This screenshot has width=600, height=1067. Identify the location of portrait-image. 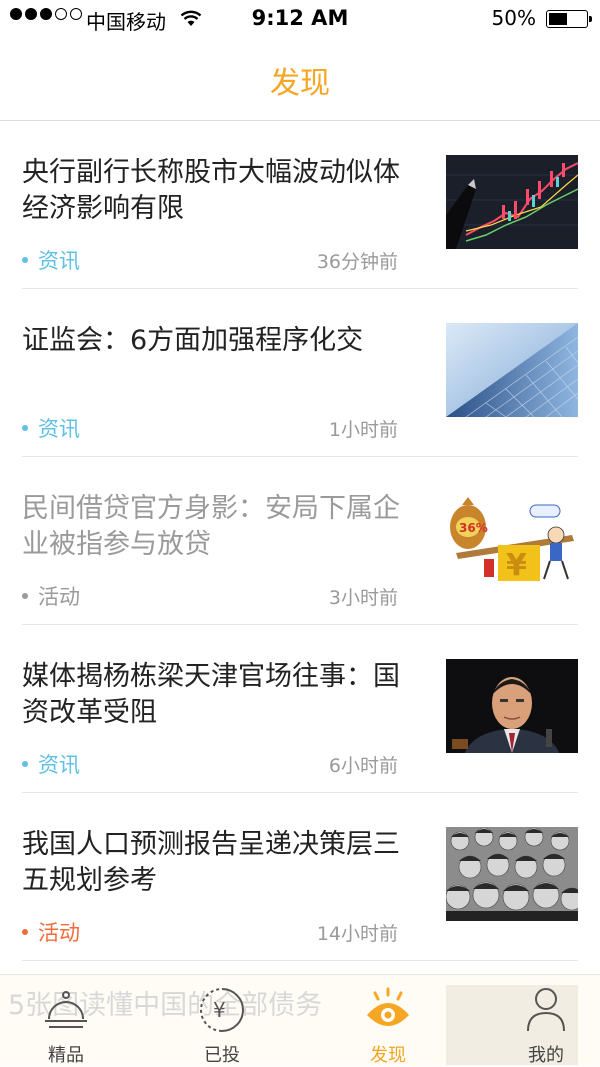
(512, 706).